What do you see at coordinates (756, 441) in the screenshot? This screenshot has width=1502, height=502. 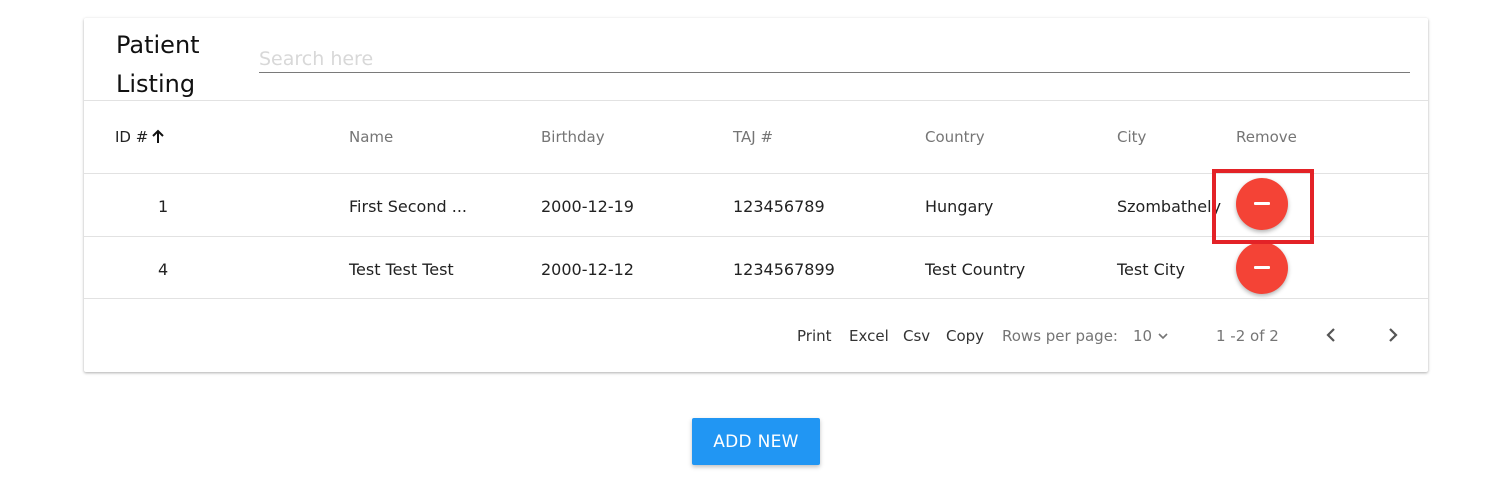 I see `add-new-button: ADD NEW` at bounding box center [756, 441].